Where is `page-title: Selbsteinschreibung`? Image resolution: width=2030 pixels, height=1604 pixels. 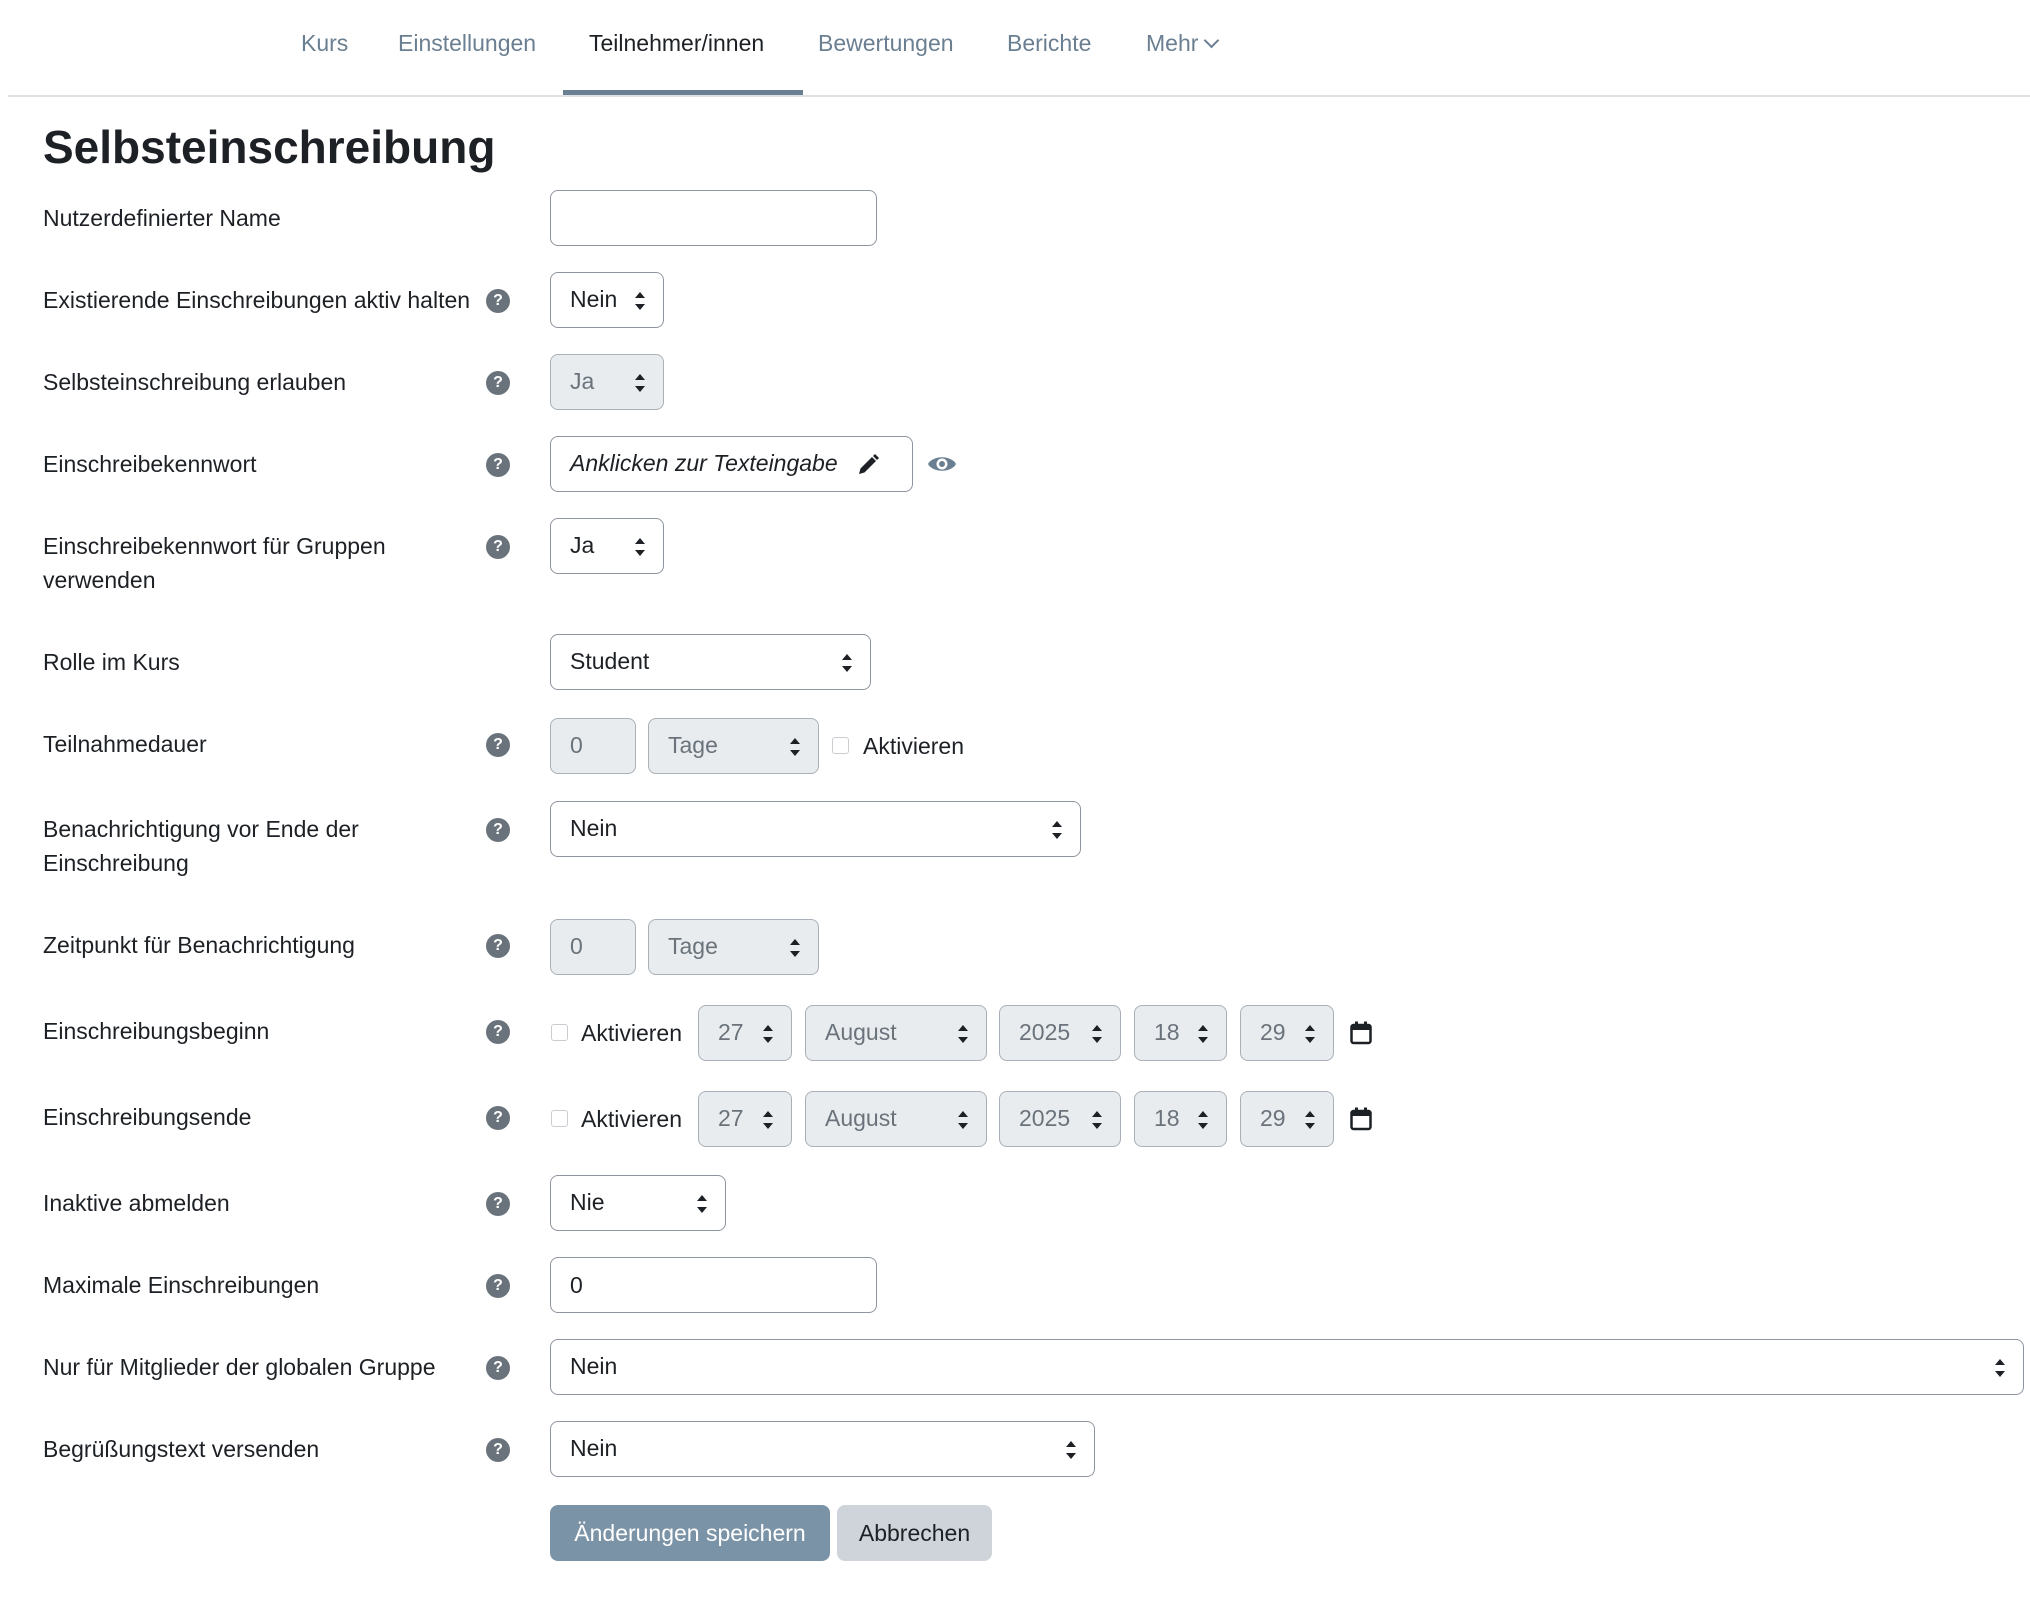
page-title: Selbsteinschreibung is located at coordinates (269, 147).